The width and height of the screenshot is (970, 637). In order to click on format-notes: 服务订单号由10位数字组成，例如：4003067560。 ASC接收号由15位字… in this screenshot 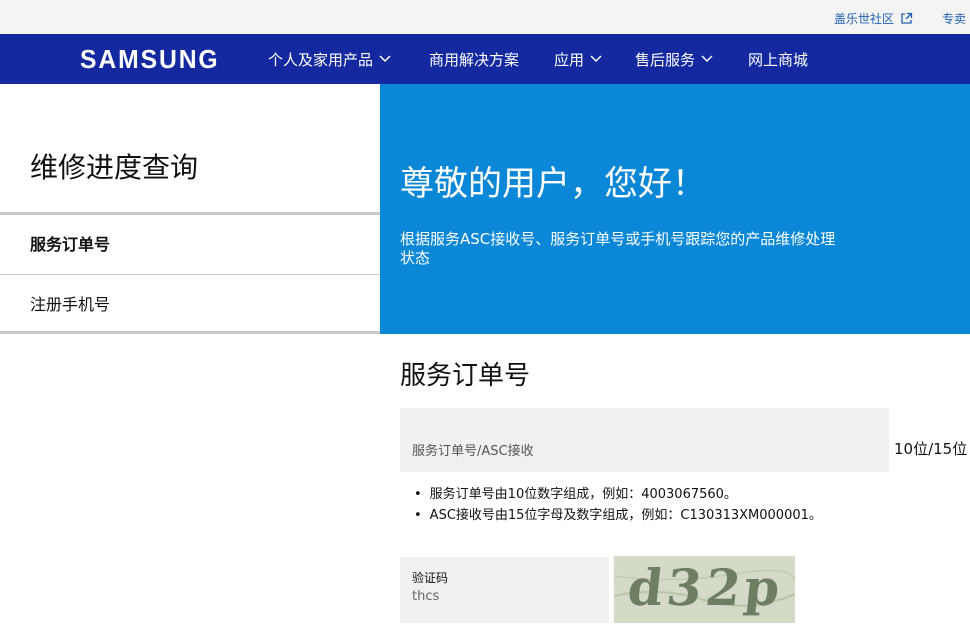, I will do `click(618, 505)`.